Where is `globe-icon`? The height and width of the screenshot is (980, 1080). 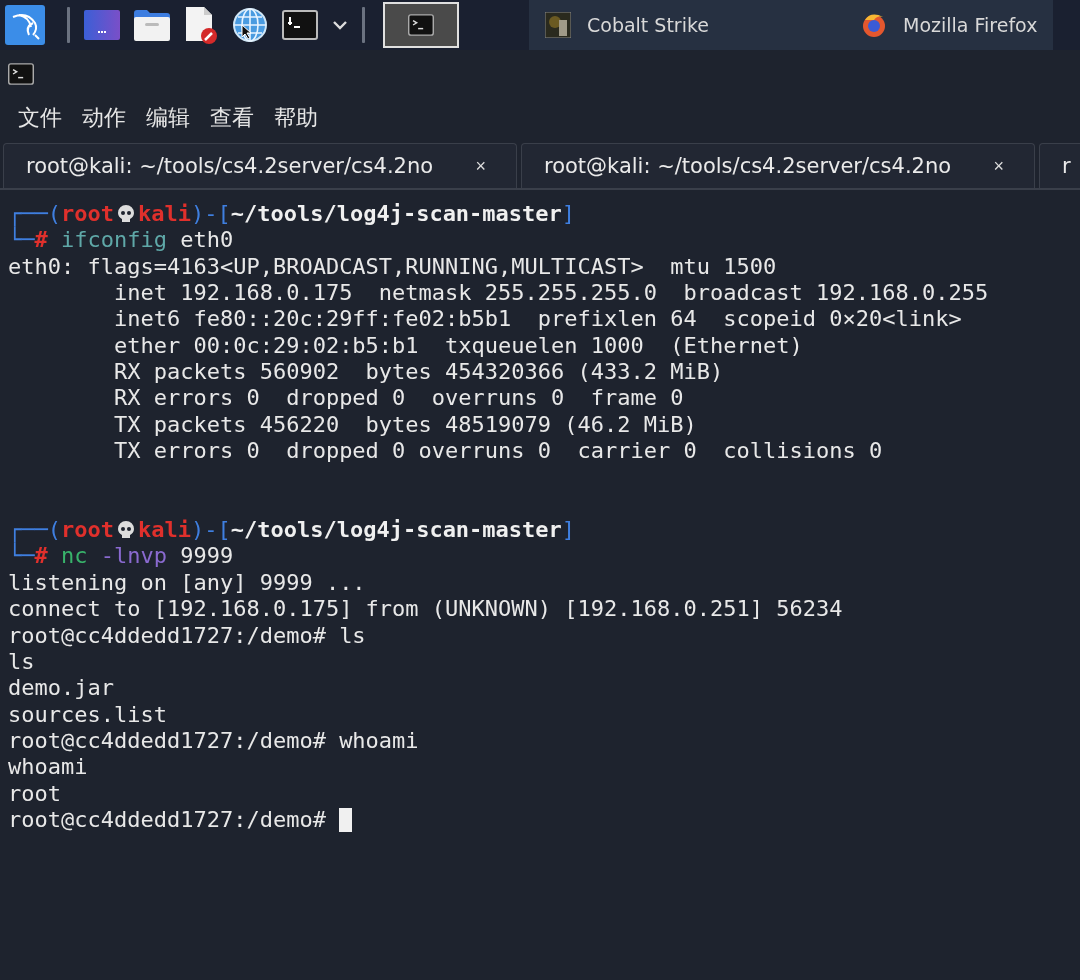
globe-icon is located at coordinates (250, 25).